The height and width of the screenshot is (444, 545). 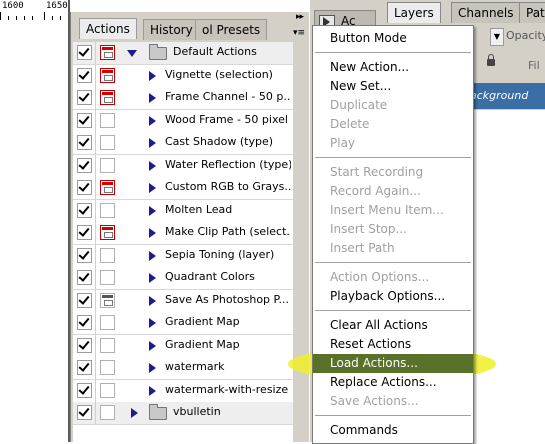 I want to click on menu-item-insert-path: Insert Path, so click(x=362, y=248).